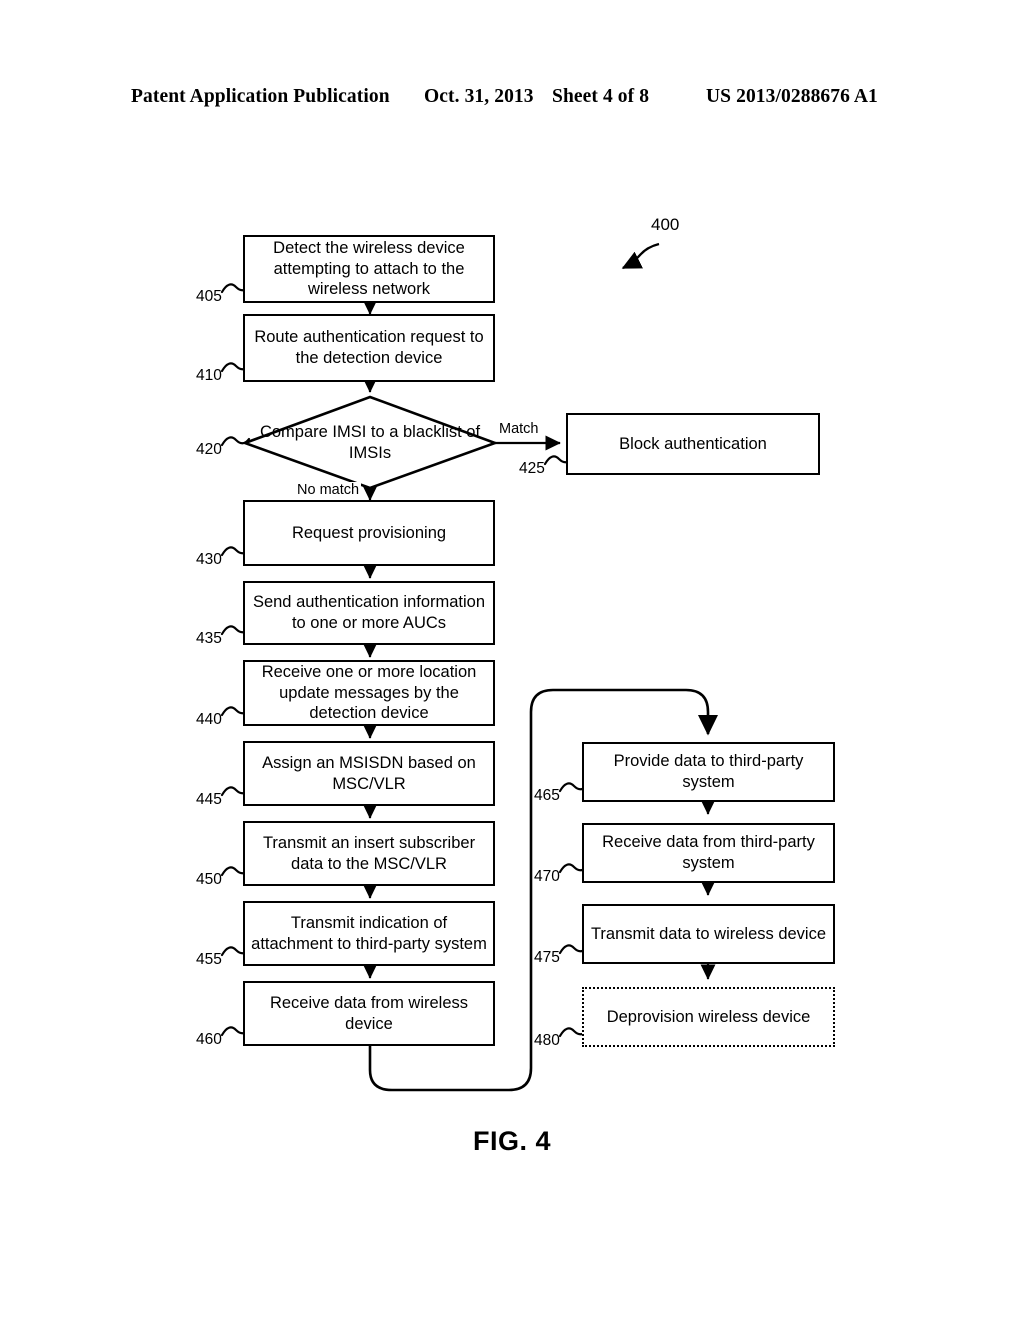  I want to click on node-475-label: Transmit data to wireless device, so click(708, 933).